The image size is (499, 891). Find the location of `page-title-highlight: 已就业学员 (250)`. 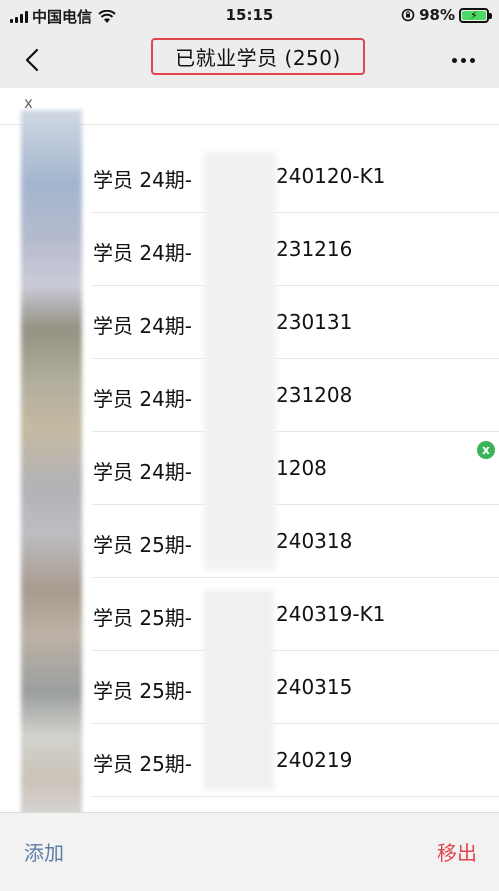

page-title-highlight: 已就业学员 (250) is located at coordinates (258, 56).